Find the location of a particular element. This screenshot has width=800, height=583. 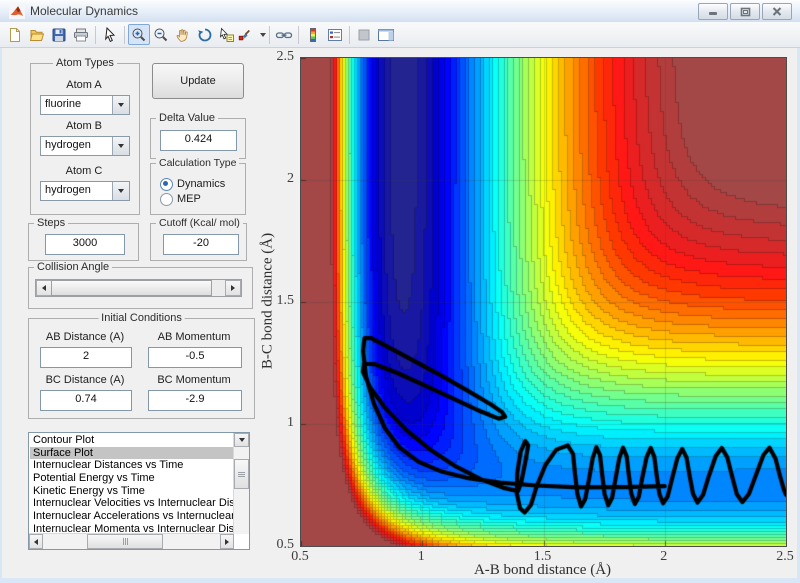

atom-c-dropdown: hydrogen is located at coordinates (85, 191).